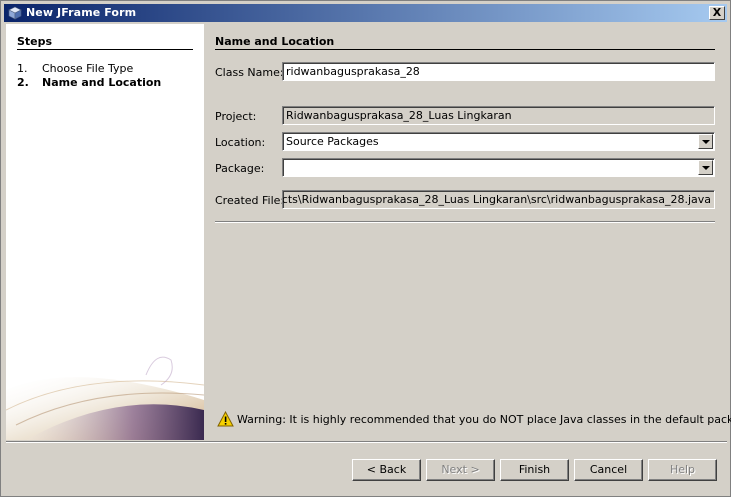 The image size is (731, 497). Describe the element at coordinates (465, 49) in the screenshot. I see `section-divider` at that location.